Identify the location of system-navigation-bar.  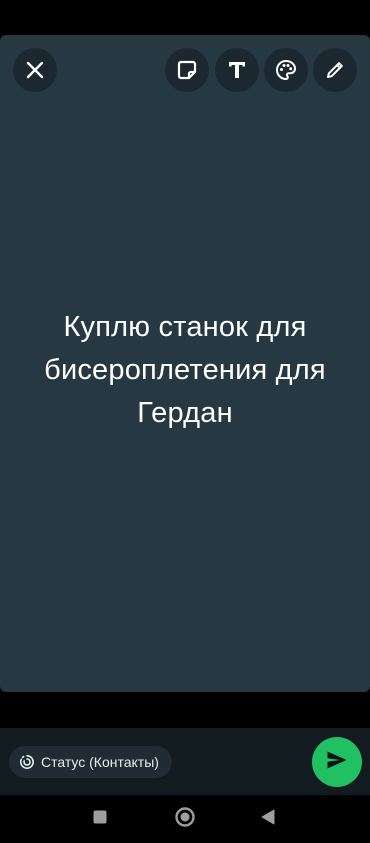
(185, 819).